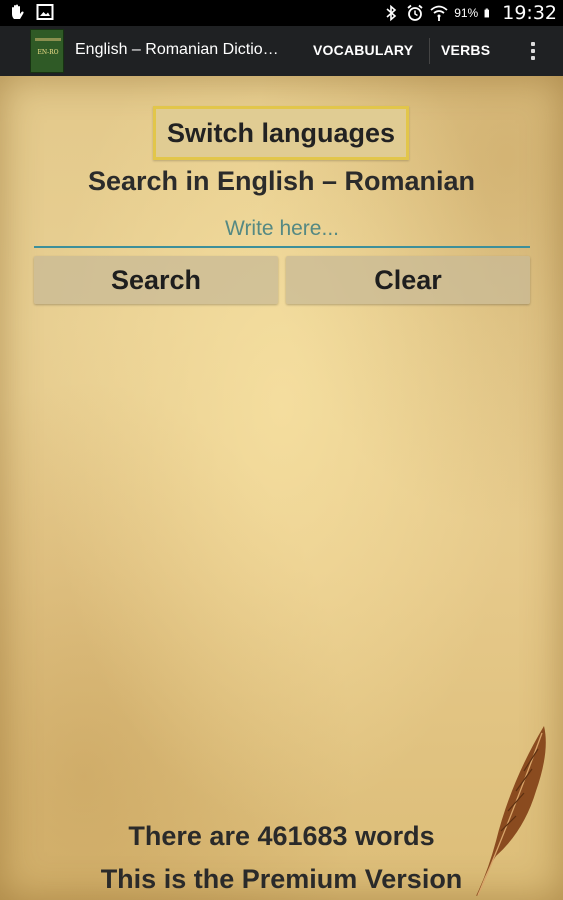 The height and width of the screenshot is (900, 563). I want to click on search-input, so click(282, 230).